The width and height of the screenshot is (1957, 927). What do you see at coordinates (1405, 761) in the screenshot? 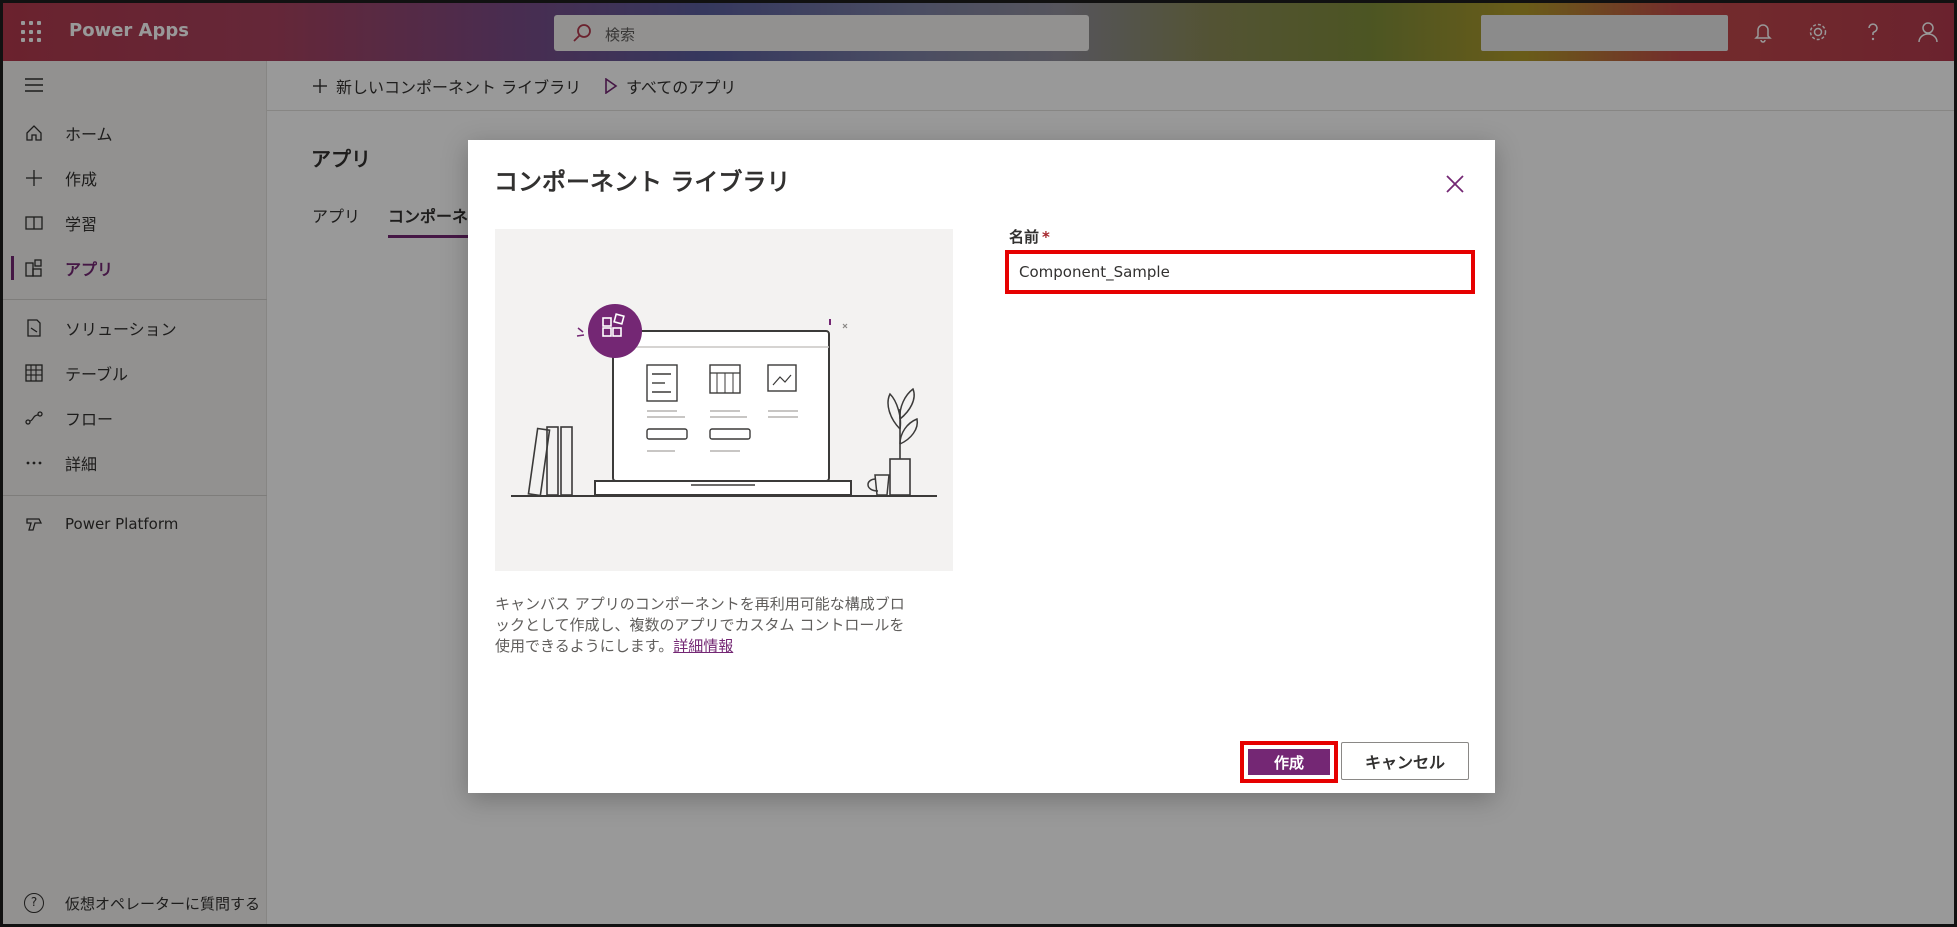
I see `cancel-button: キャンセル` at bounding box center [1405, 761].